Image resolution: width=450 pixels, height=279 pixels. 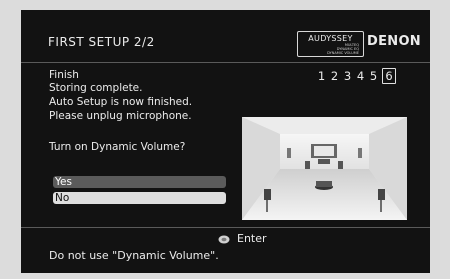 I want to click on option-no: No, so click(x=139, y=198).